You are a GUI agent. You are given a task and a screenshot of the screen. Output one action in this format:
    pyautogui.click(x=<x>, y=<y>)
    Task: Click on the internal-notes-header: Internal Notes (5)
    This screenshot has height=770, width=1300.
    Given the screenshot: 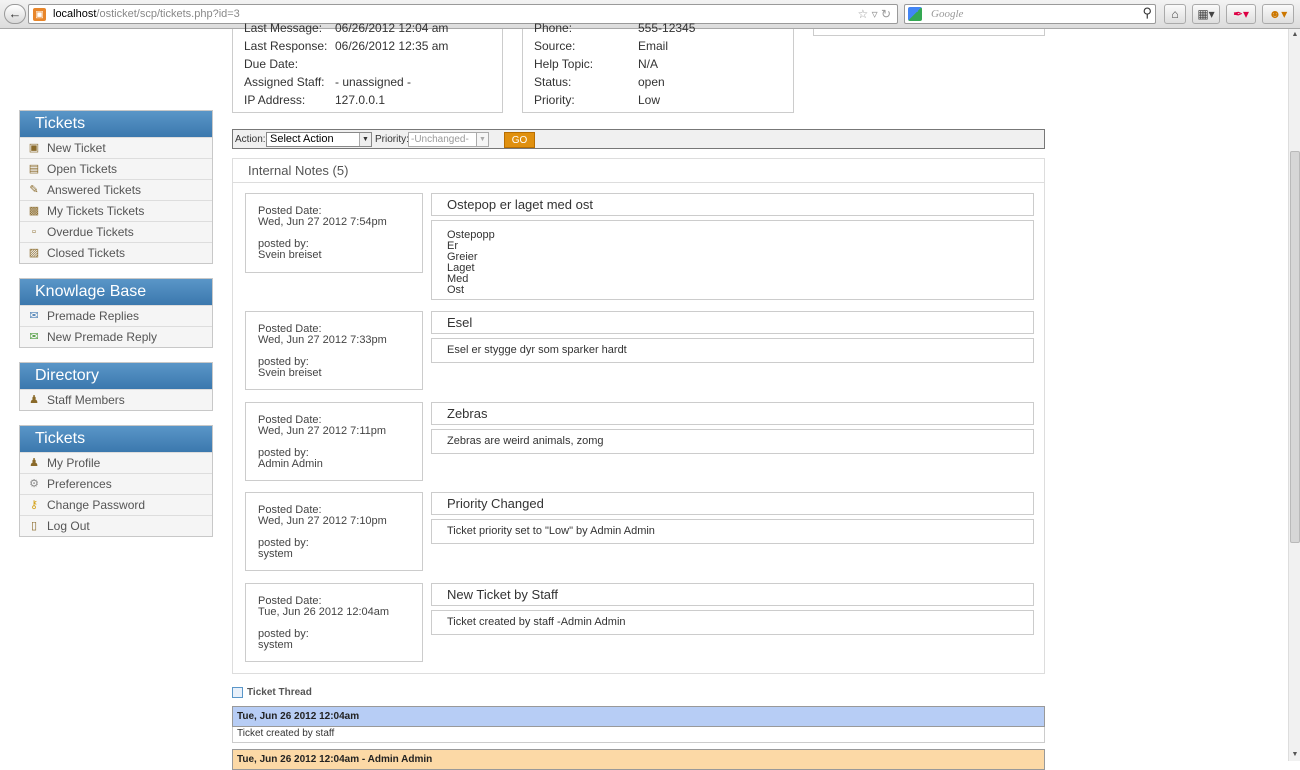 What is the action you would take?
    pyautogui.click(x=638, y=171)
    